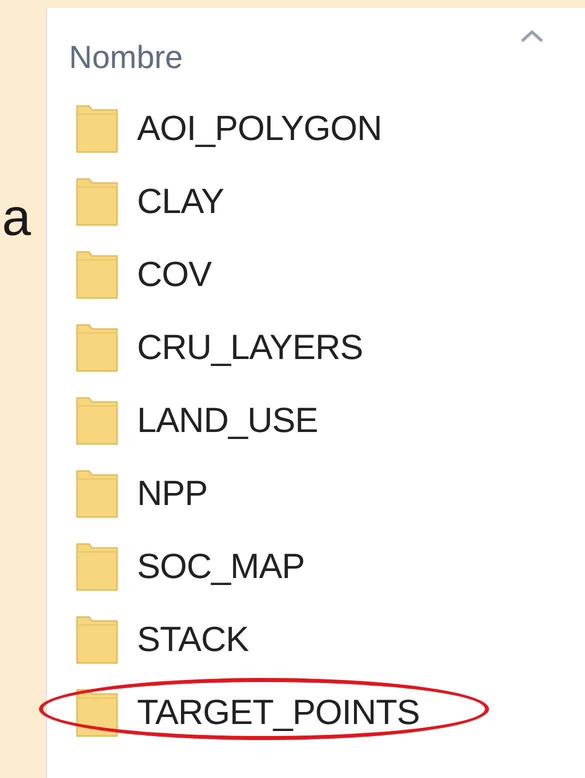 The image size is (585, 778). Describe the element at coordinates (227, 420) in the screenshot. I see `folder-name: LAND_USE` at that location.